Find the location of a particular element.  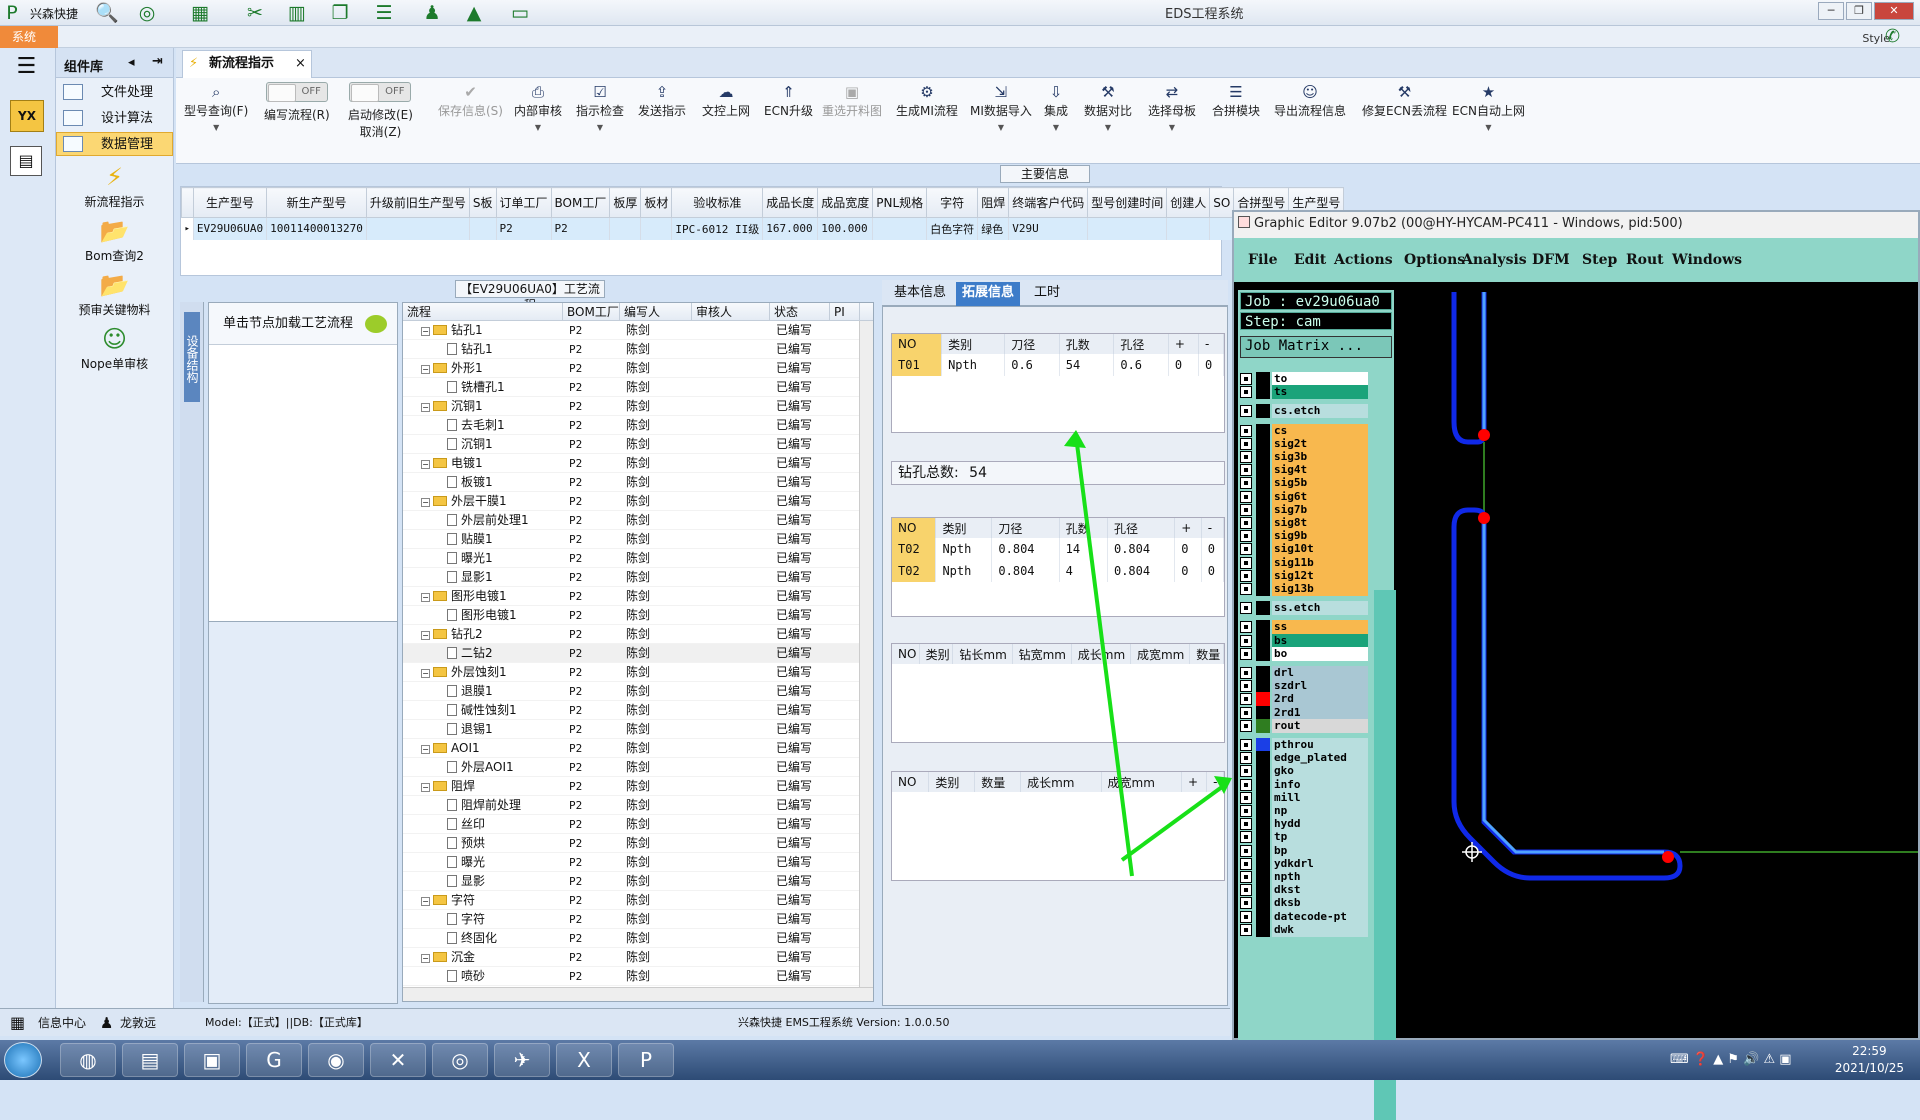

layer-row: bo is located at coordinates (1304, 653).